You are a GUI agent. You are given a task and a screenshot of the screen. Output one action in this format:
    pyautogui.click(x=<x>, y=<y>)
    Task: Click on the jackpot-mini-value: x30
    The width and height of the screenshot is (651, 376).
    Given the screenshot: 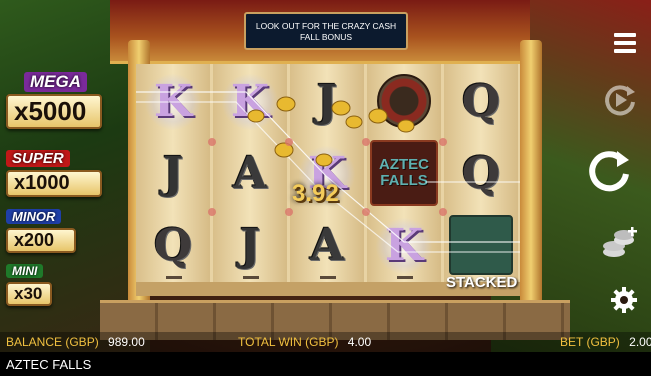 What is the action you would take?
    pyautogui.click(x=29, y=294)
    